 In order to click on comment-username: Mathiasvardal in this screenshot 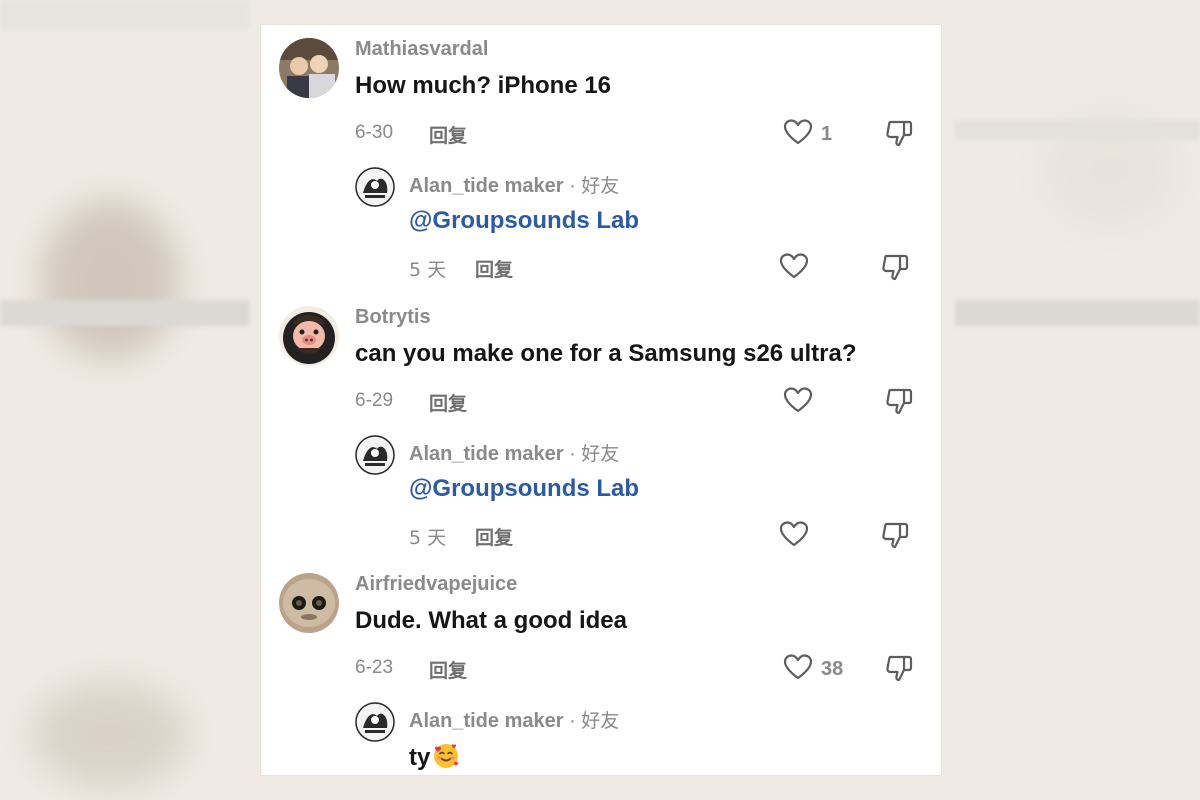, I will do `click(421, 49)`.